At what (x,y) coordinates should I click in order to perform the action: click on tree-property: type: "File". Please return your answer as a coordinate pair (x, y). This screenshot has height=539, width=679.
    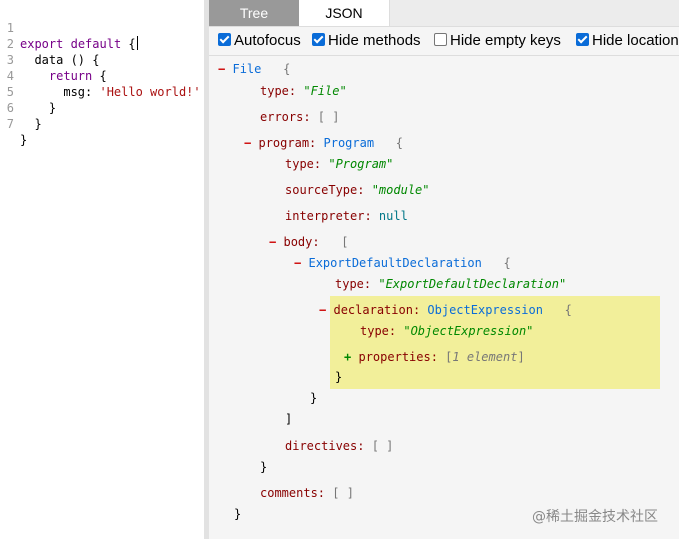
    Looking at the image, I should click on (303, 91).